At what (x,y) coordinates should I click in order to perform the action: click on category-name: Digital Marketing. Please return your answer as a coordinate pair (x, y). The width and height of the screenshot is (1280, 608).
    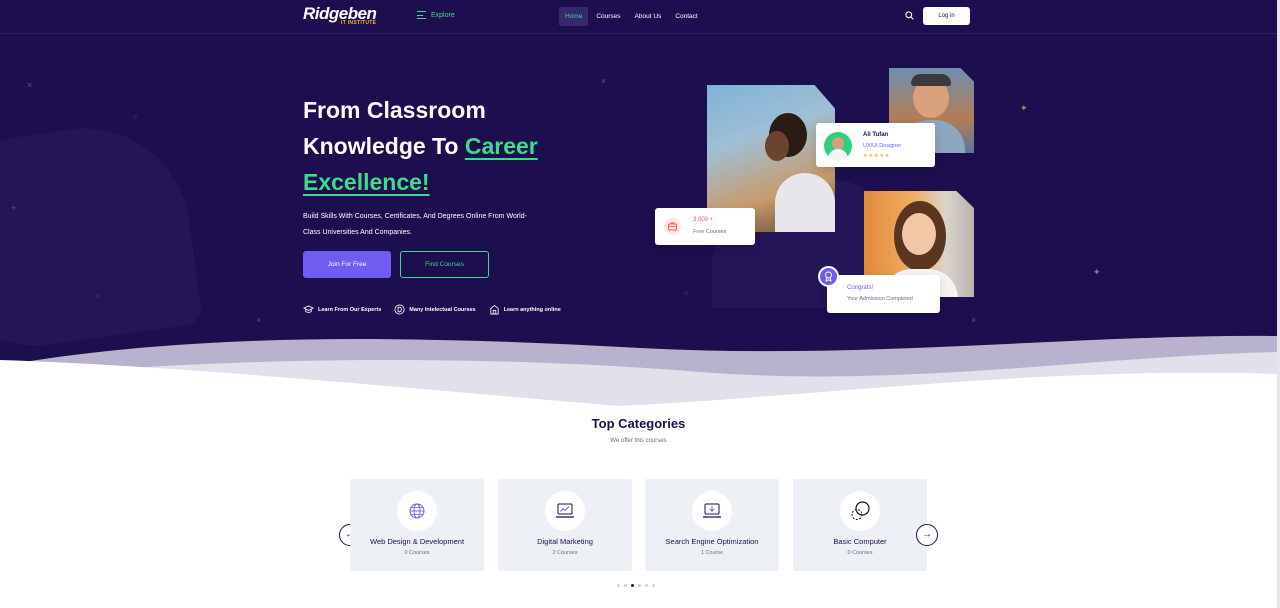
    Looking at the image, I should click on (565, 541).